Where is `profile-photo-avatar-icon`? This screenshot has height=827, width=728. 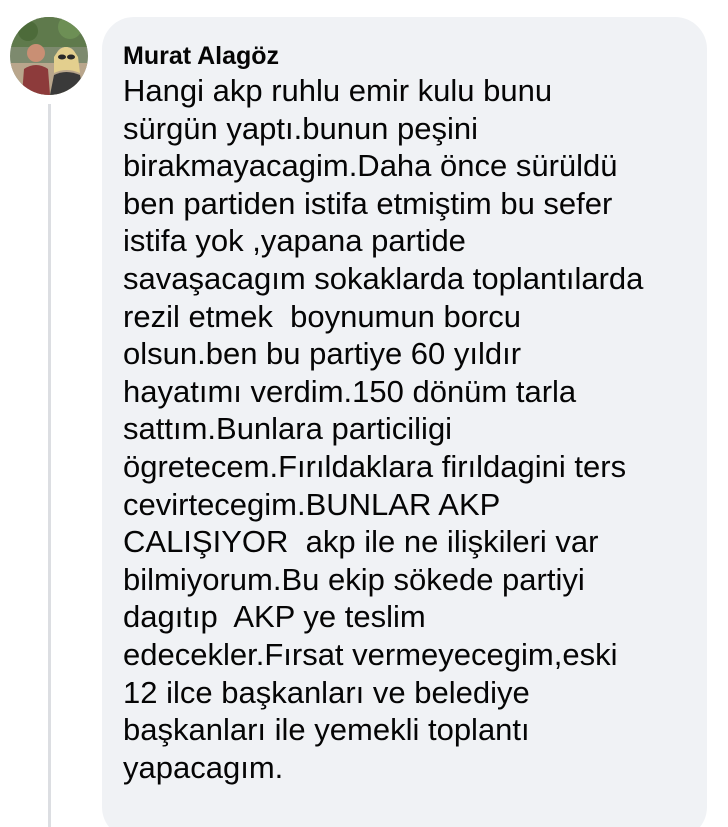
profile-photo-avatar-icon is located at coordinates (49, 56).